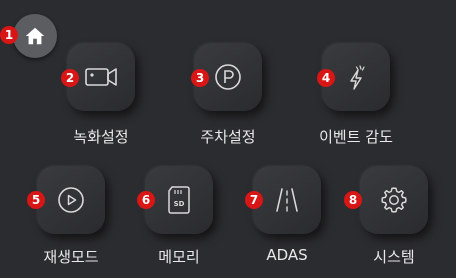 This screenshot has width=456, height=278. I want to click on sd-card-icon: SD, so click(179, 200).